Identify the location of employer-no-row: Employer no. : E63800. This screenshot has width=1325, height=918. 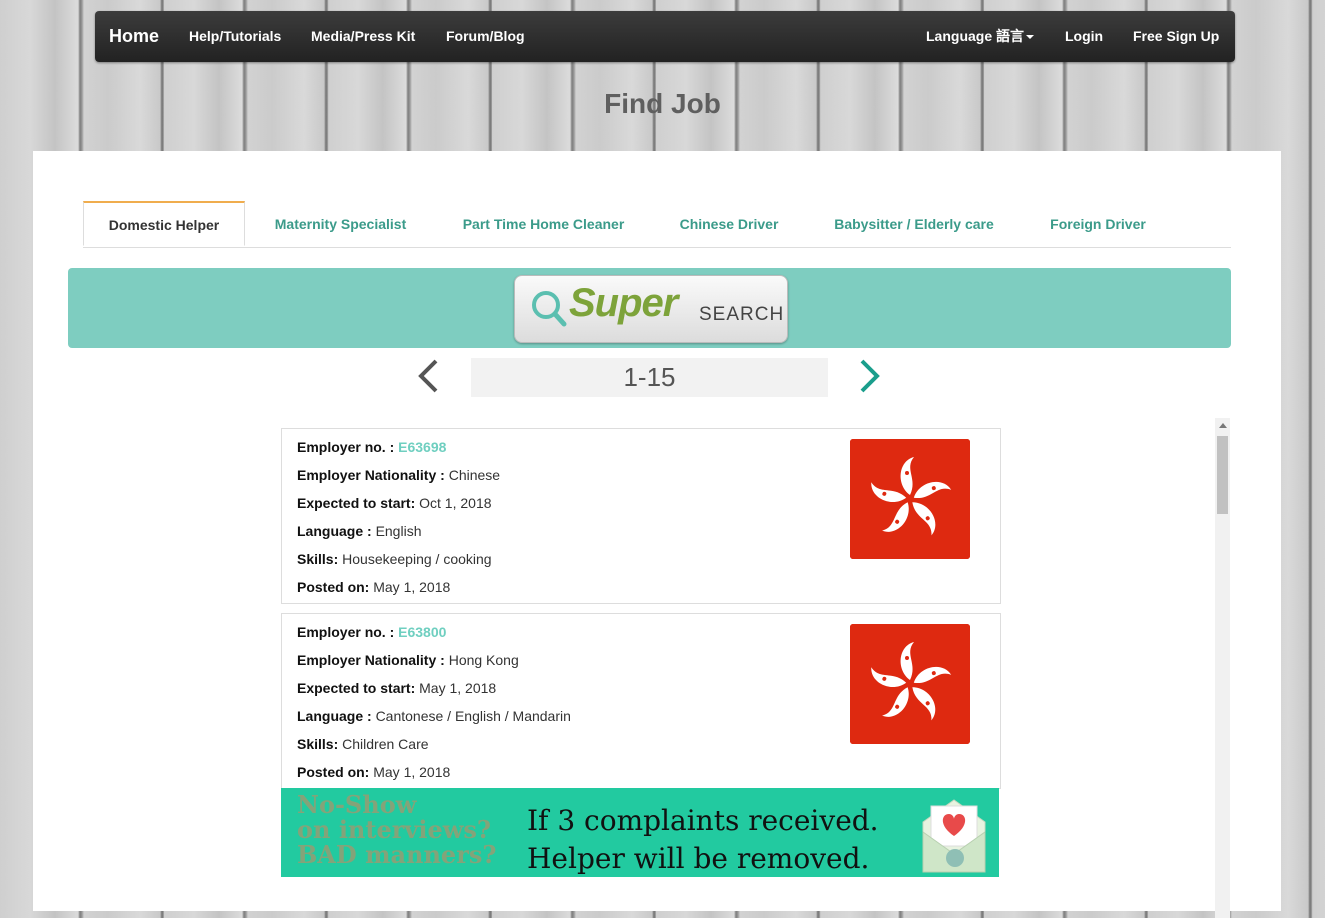
(371, 632).